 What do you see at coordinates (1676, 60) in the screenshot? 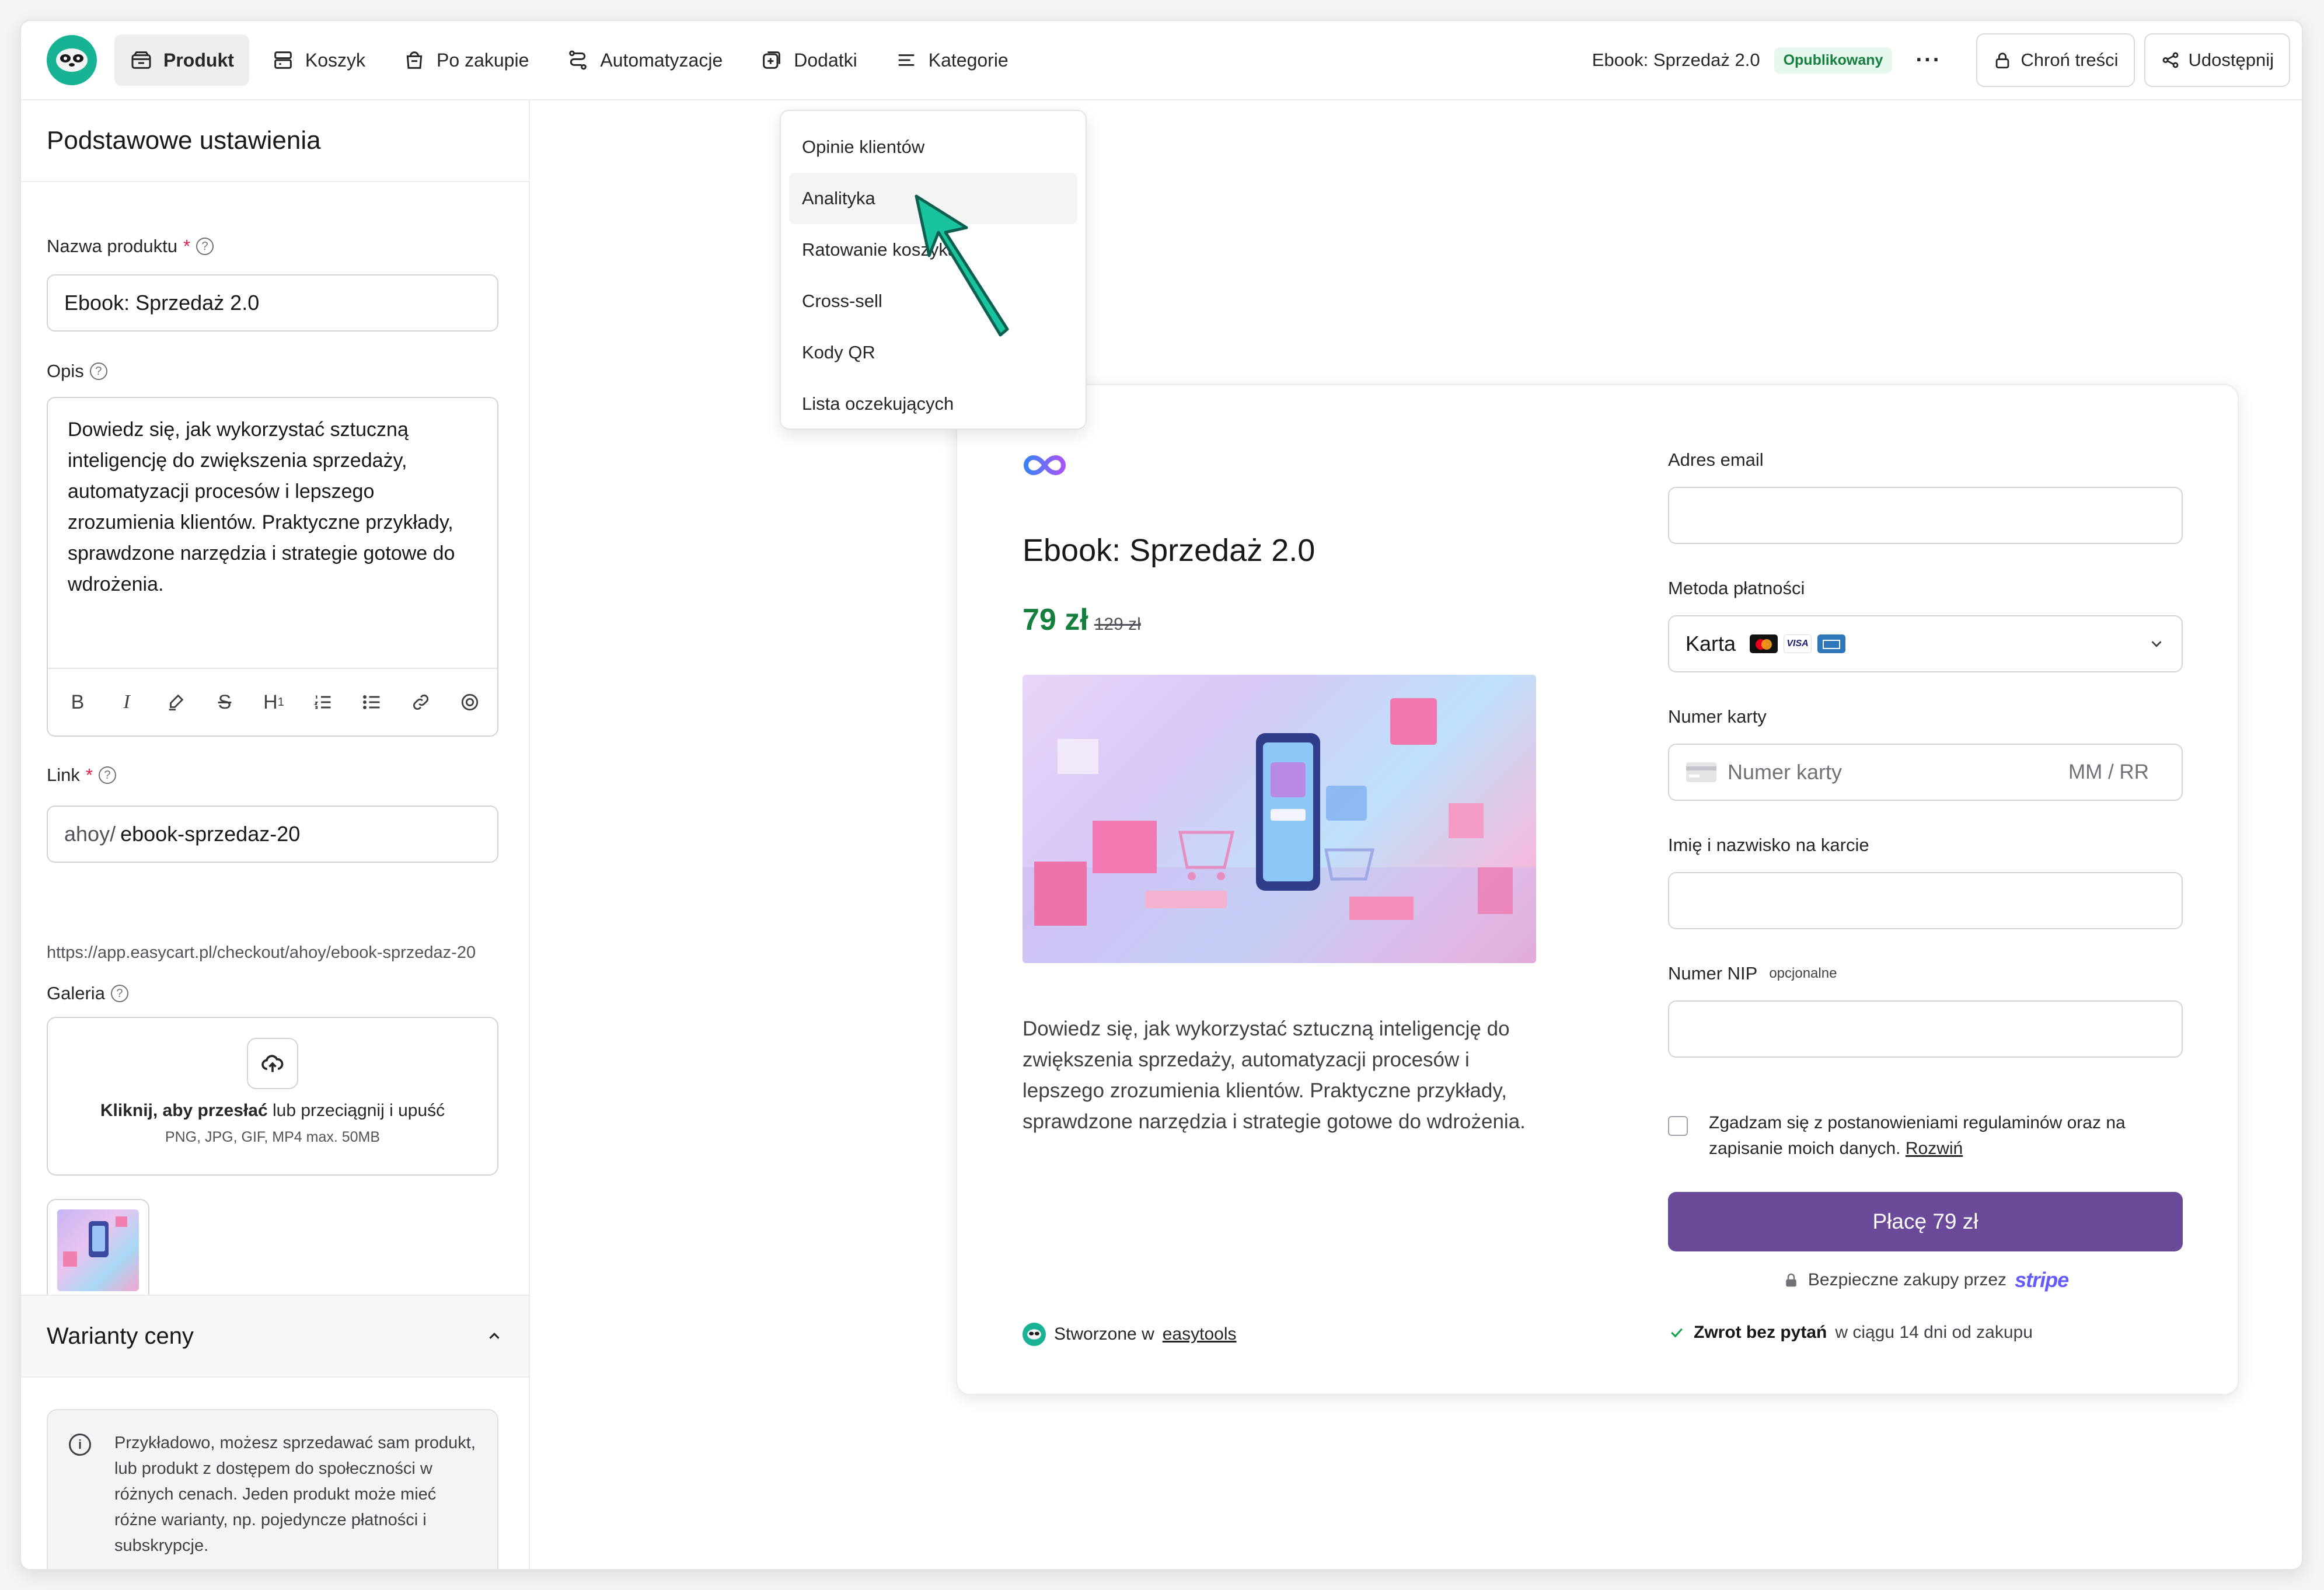
I see `product-name: Ebook: Sprzedaż 2.0` at bounding box center [1676, 60].